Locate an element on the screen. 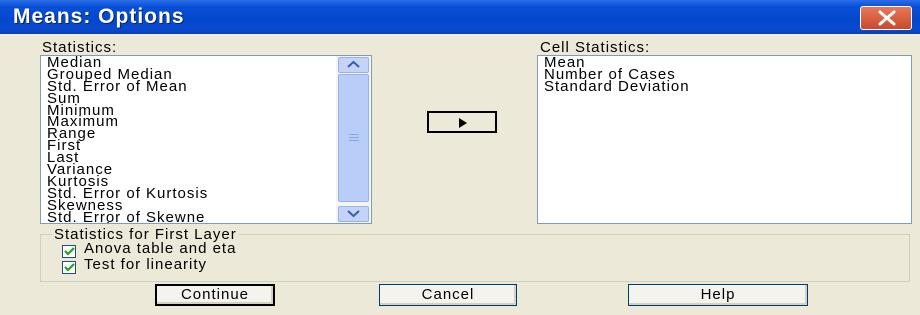 The width and height of the screenshot is (920, 315). anova-checkbox is located at coordinates (69, 251).